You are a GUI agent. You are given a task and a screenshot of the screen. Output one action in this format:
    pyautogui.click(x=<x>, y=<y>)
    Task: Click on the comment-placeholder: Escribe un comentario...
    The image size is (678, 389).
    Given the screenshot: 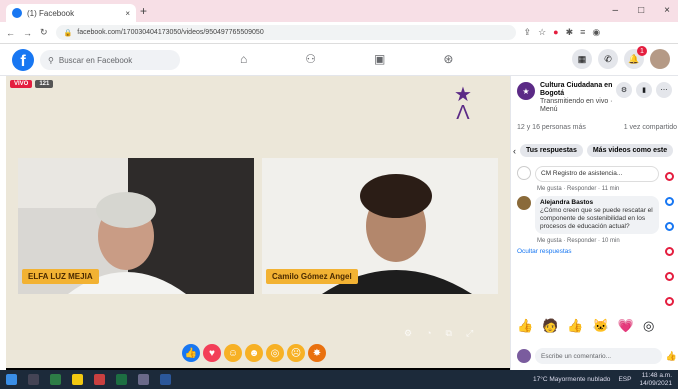 What is the action you would take?
    pyautogui.click(x=576, y=356)
    